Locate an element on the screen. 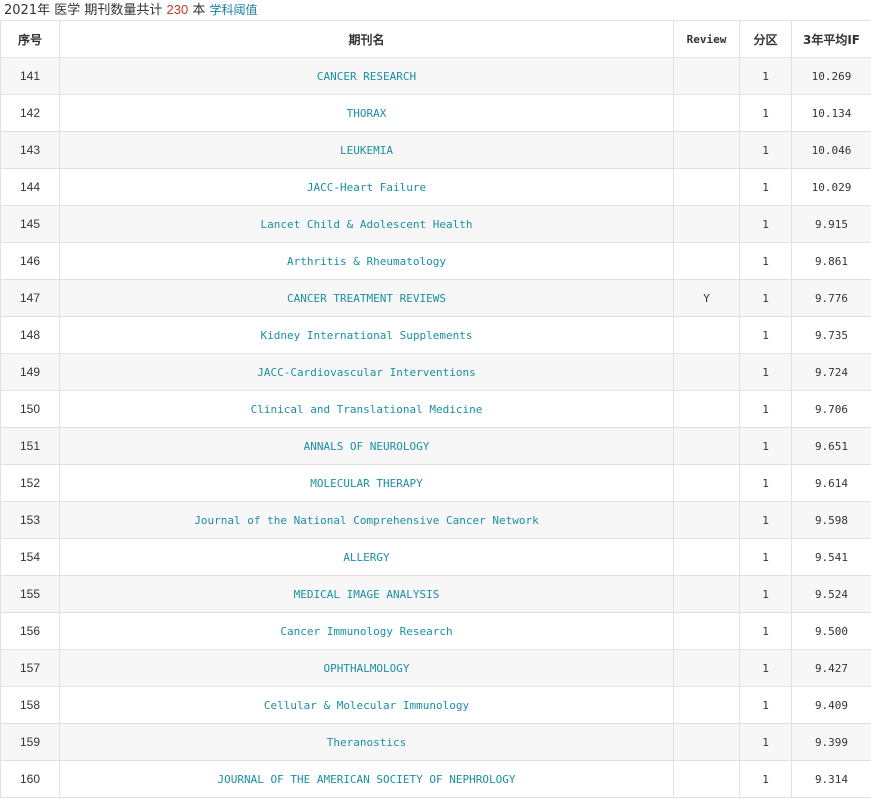  journal-name-cell: Cancer Immunology Research is located at coordinates (366, 631).